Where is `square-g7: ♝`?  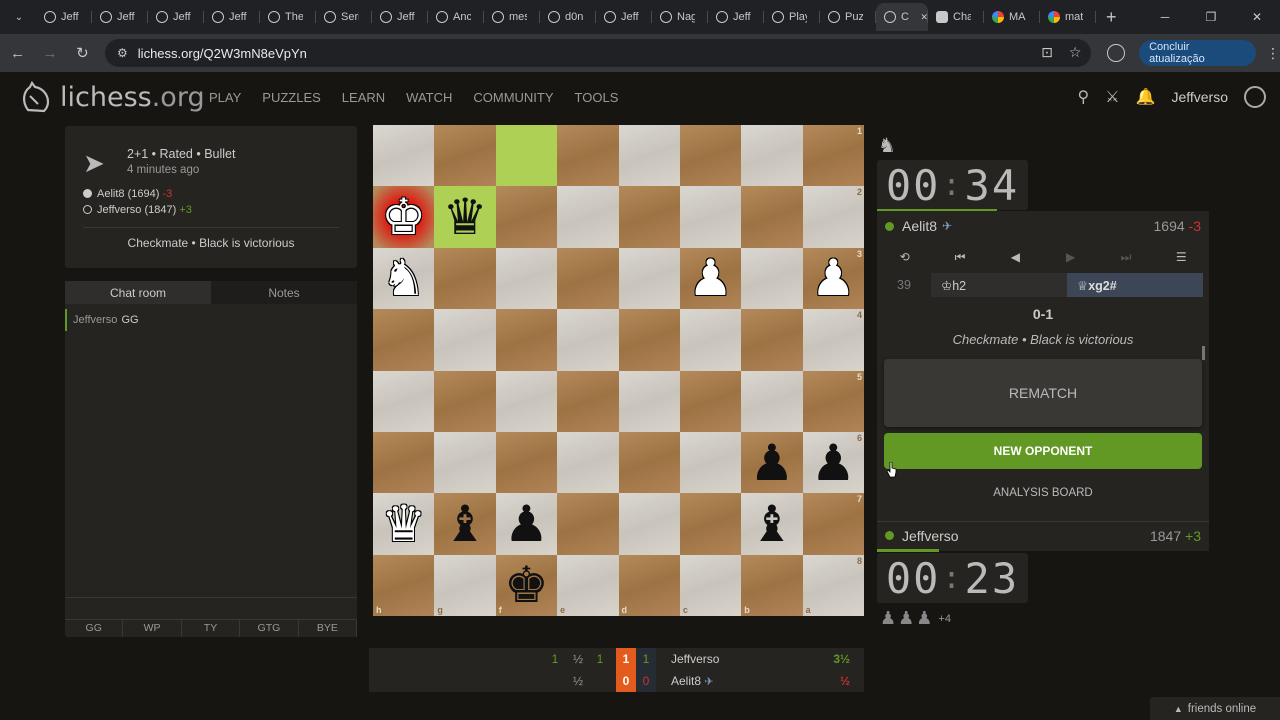 square-g7: ♝ is located at coordinates (465, 524).